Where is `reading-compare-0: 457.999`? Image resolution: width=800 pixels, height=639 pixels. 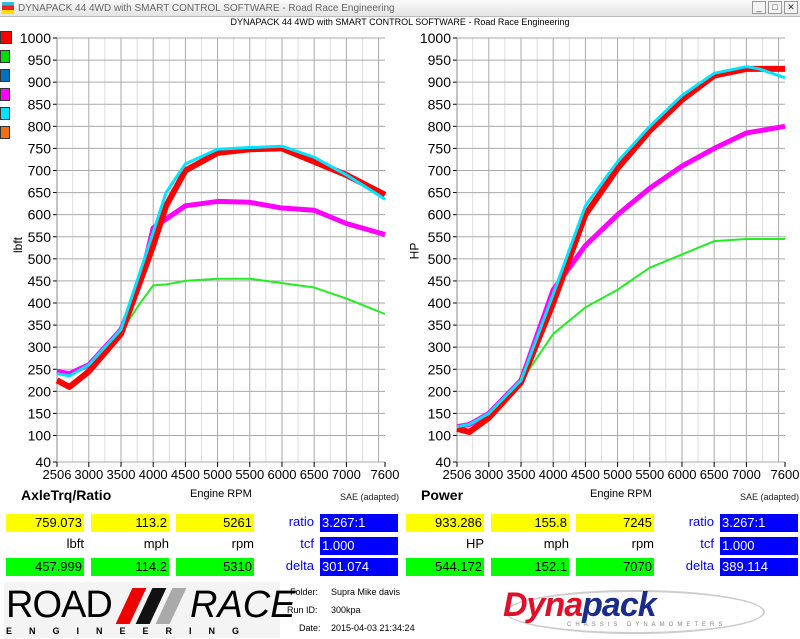 reading-compare-0: 457.999 is located at coordinates (45, 567).